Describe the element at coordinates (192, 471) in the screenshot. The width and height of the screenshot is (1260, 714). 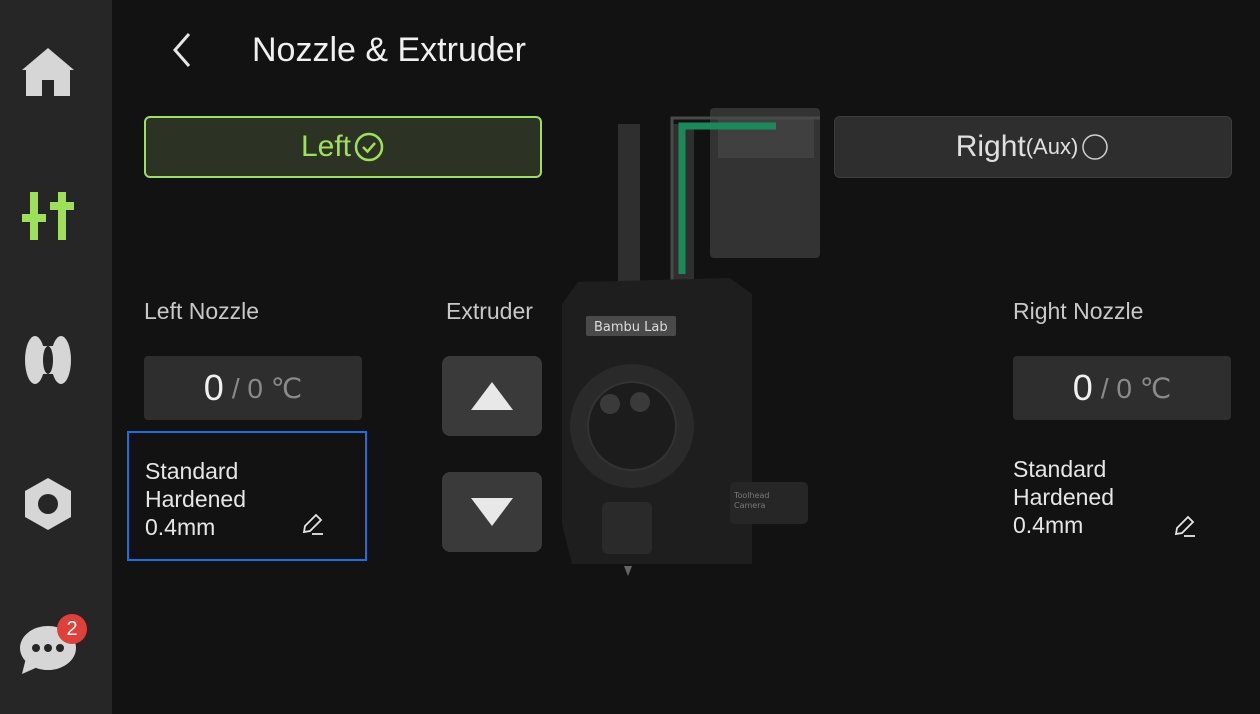
I see `left-nozzle-type-line1: Standard` at that location.